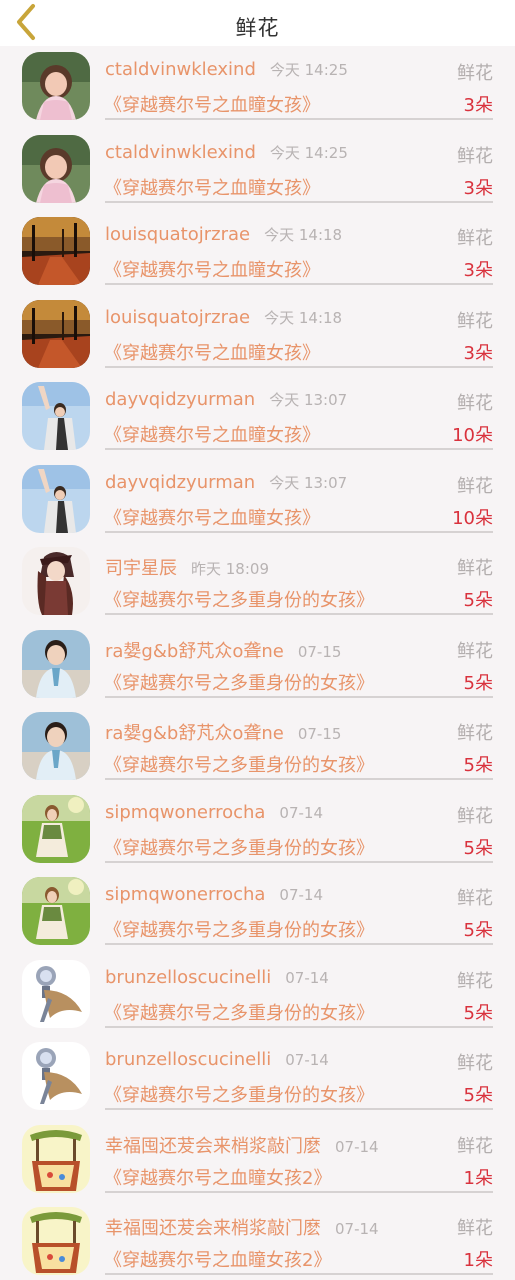 Image resolution: width=515 pixels, height=1280 pixels. I want to click on top-bar: 鲜花, so click(257, 23).